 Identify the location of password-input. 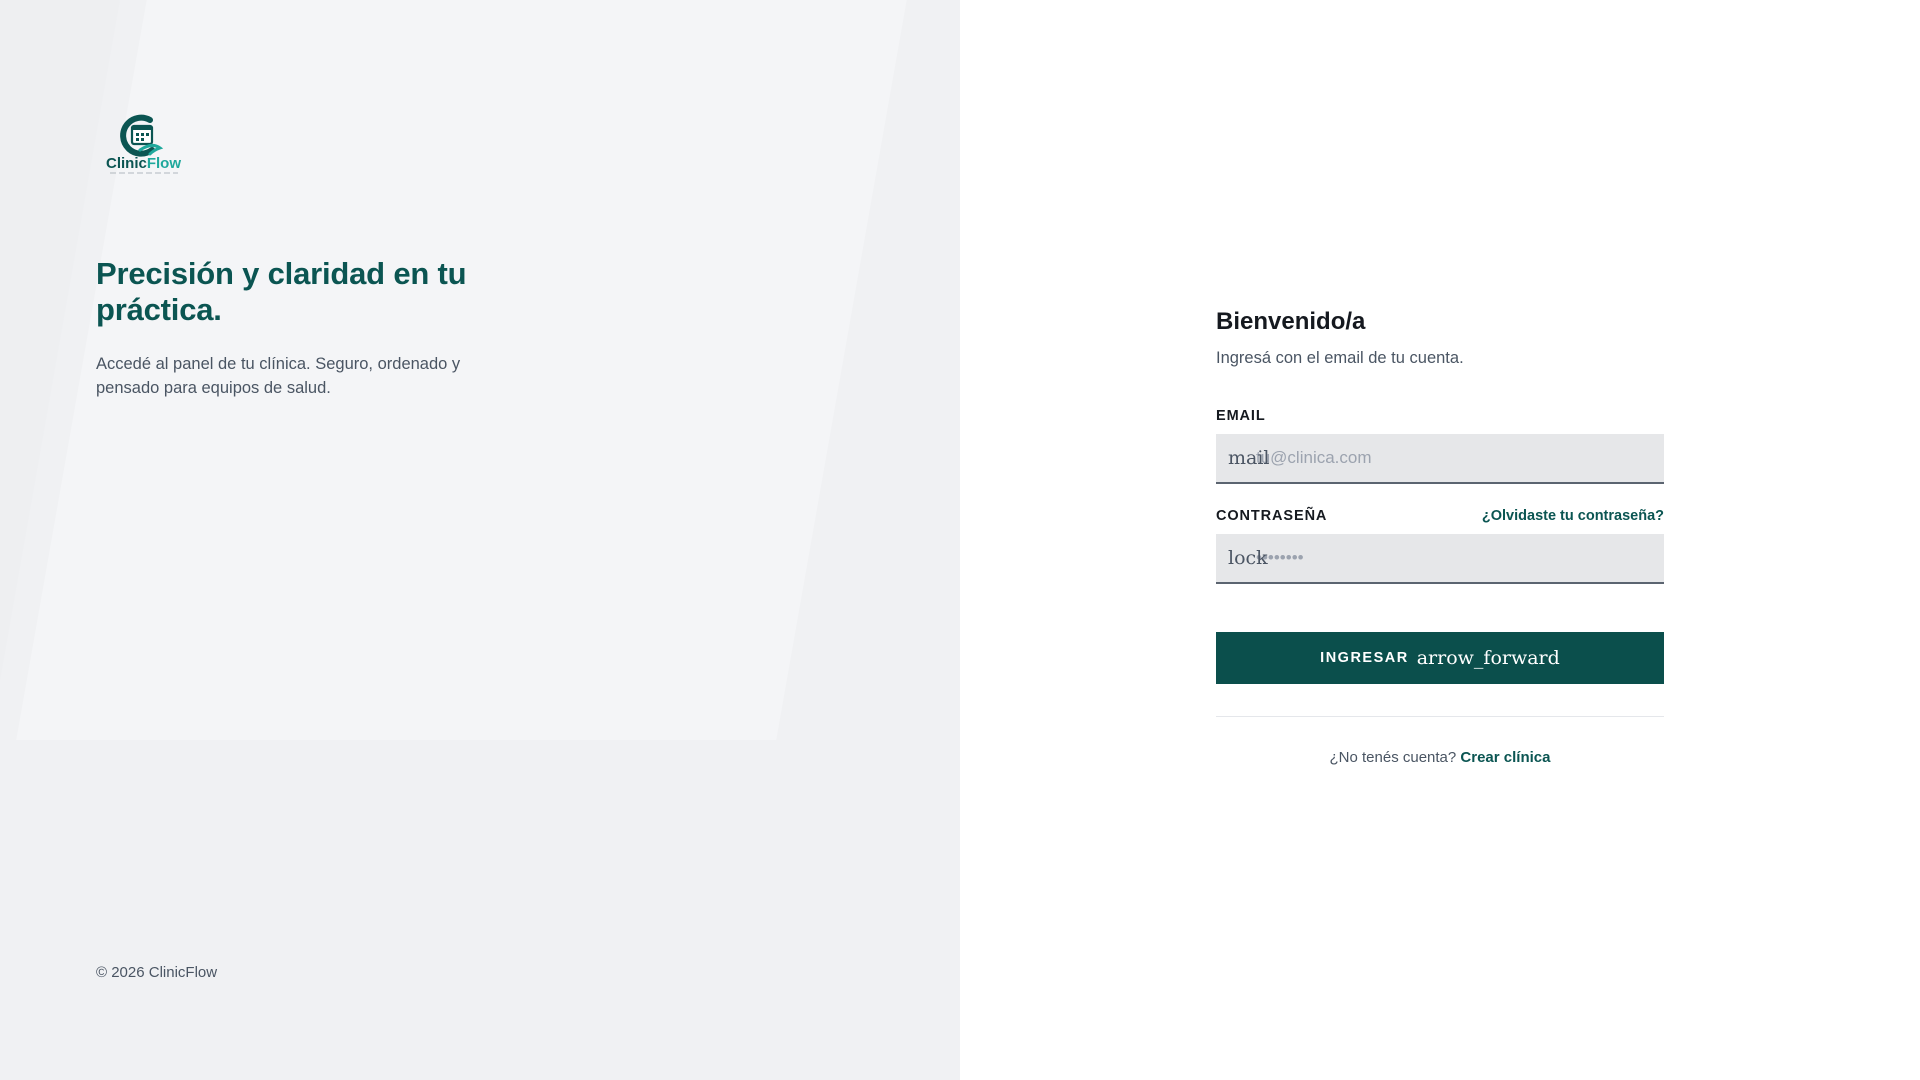
(1440, 558).